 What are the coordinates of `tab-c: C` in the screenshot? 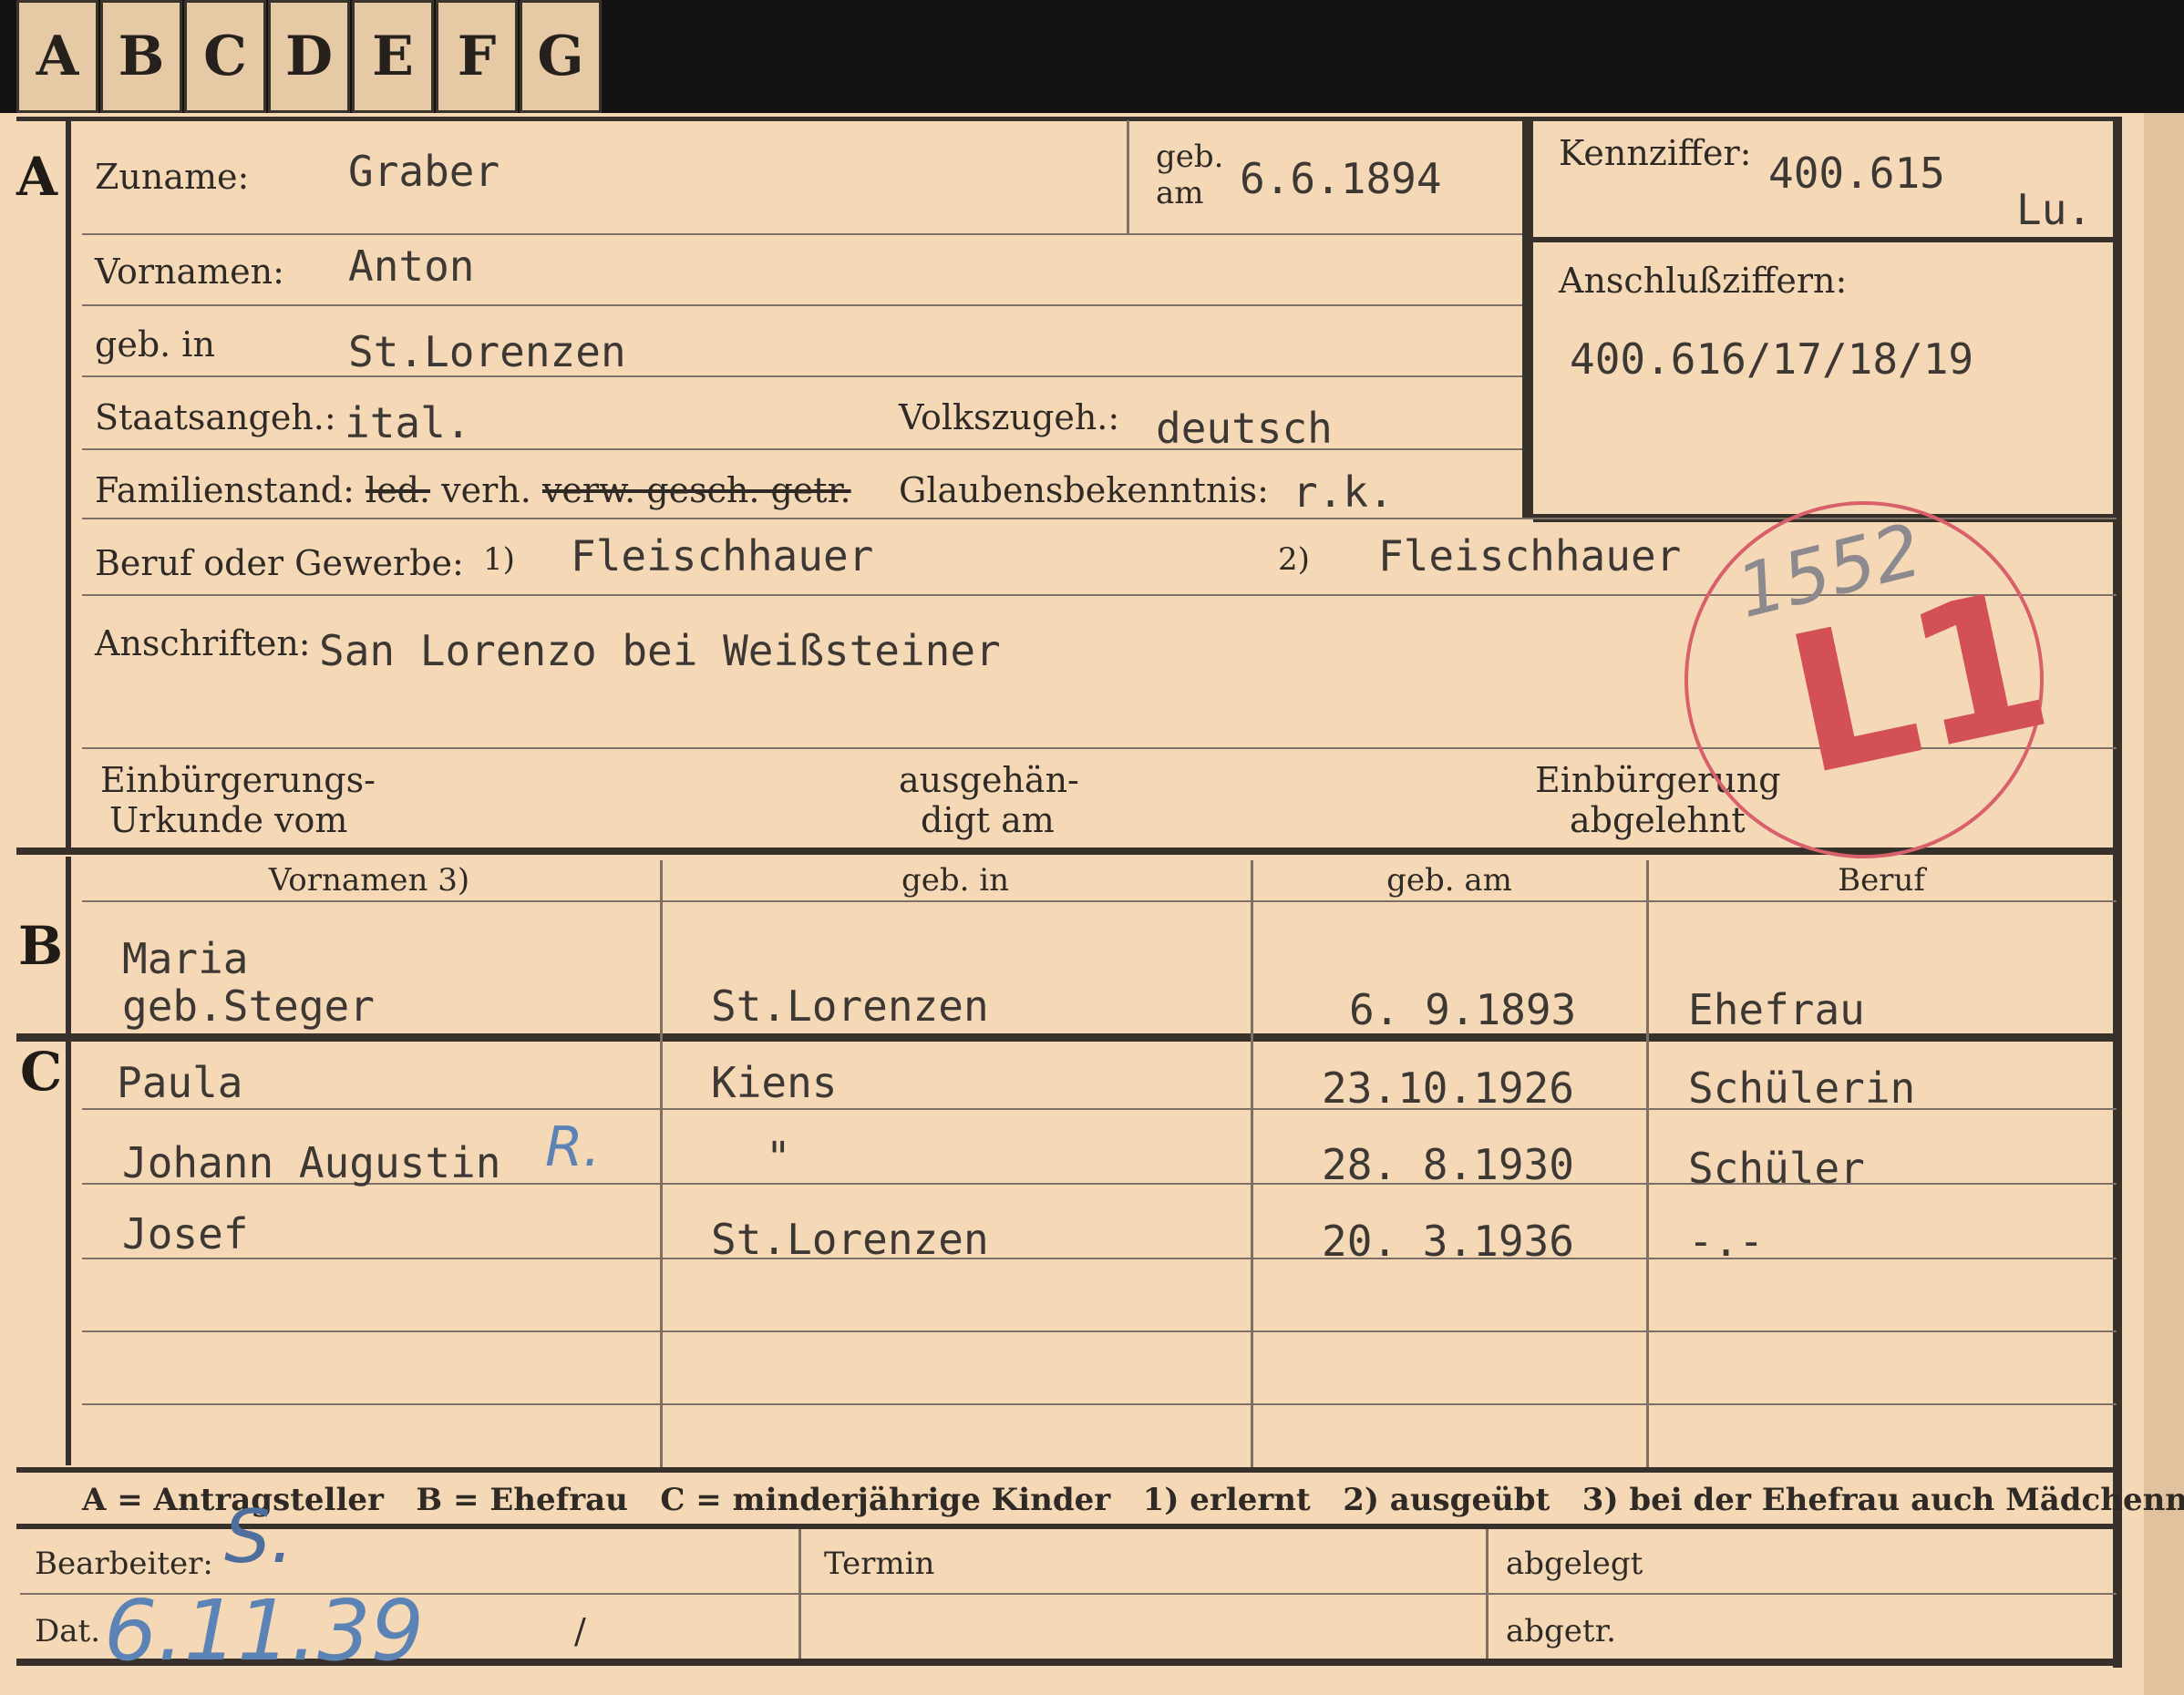 It's located at (225, 56).